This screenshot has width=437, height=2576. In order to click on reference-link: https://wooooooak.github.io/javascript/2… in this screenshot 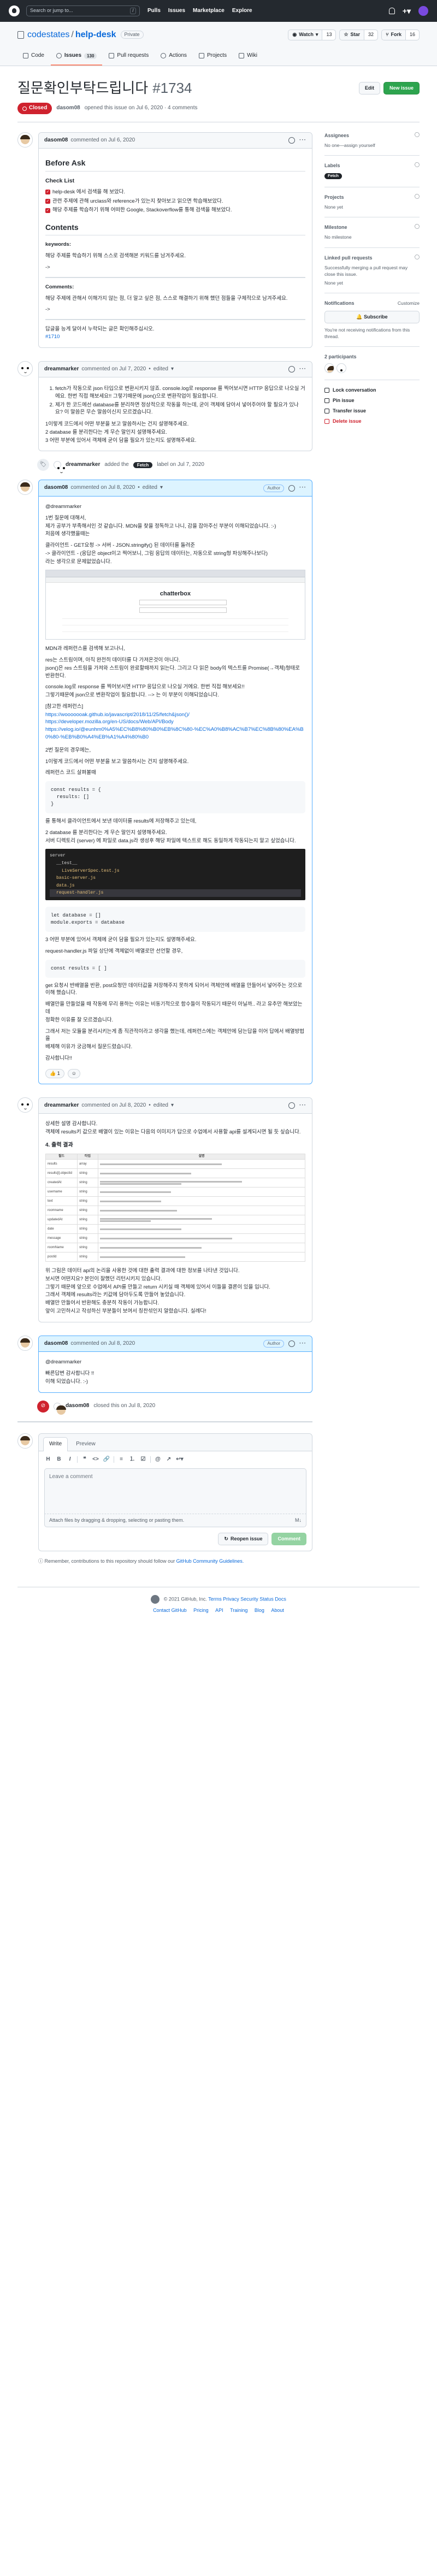, I will do `click(175, 715)`.